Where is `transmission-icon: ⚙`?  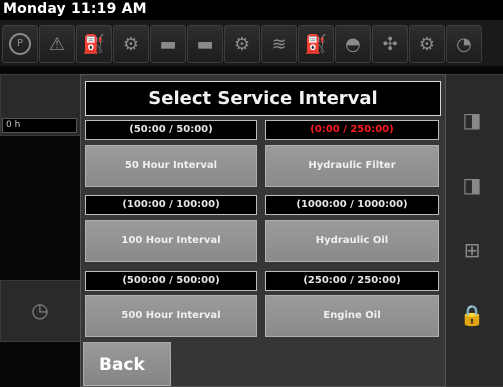 transmission-icon: ⚙ is located at coordinates (242, 44).